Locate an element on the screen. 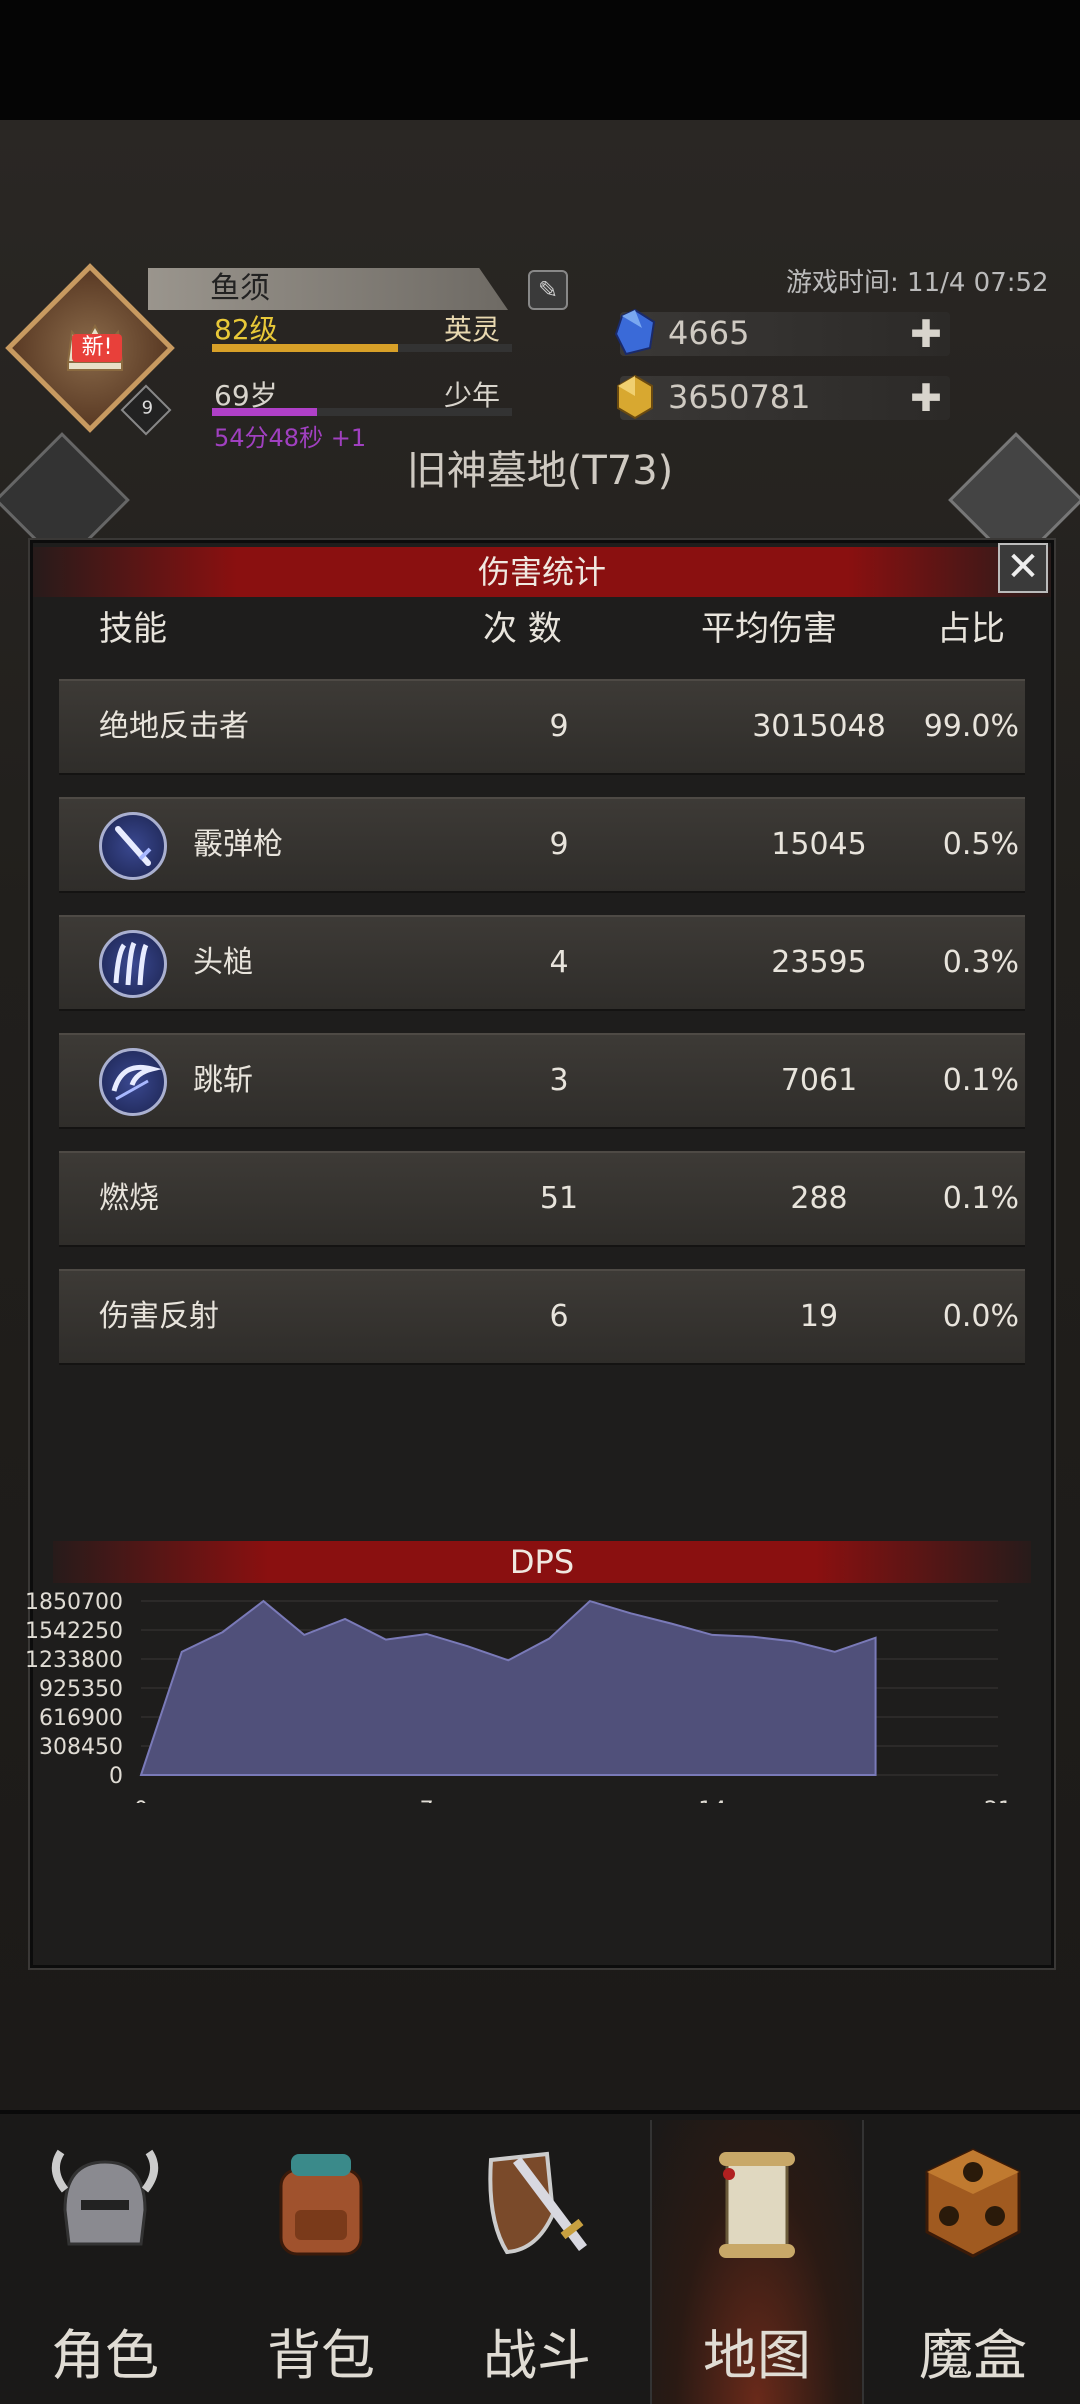  map-scroll-icon is located at coordinates (757, 2205).